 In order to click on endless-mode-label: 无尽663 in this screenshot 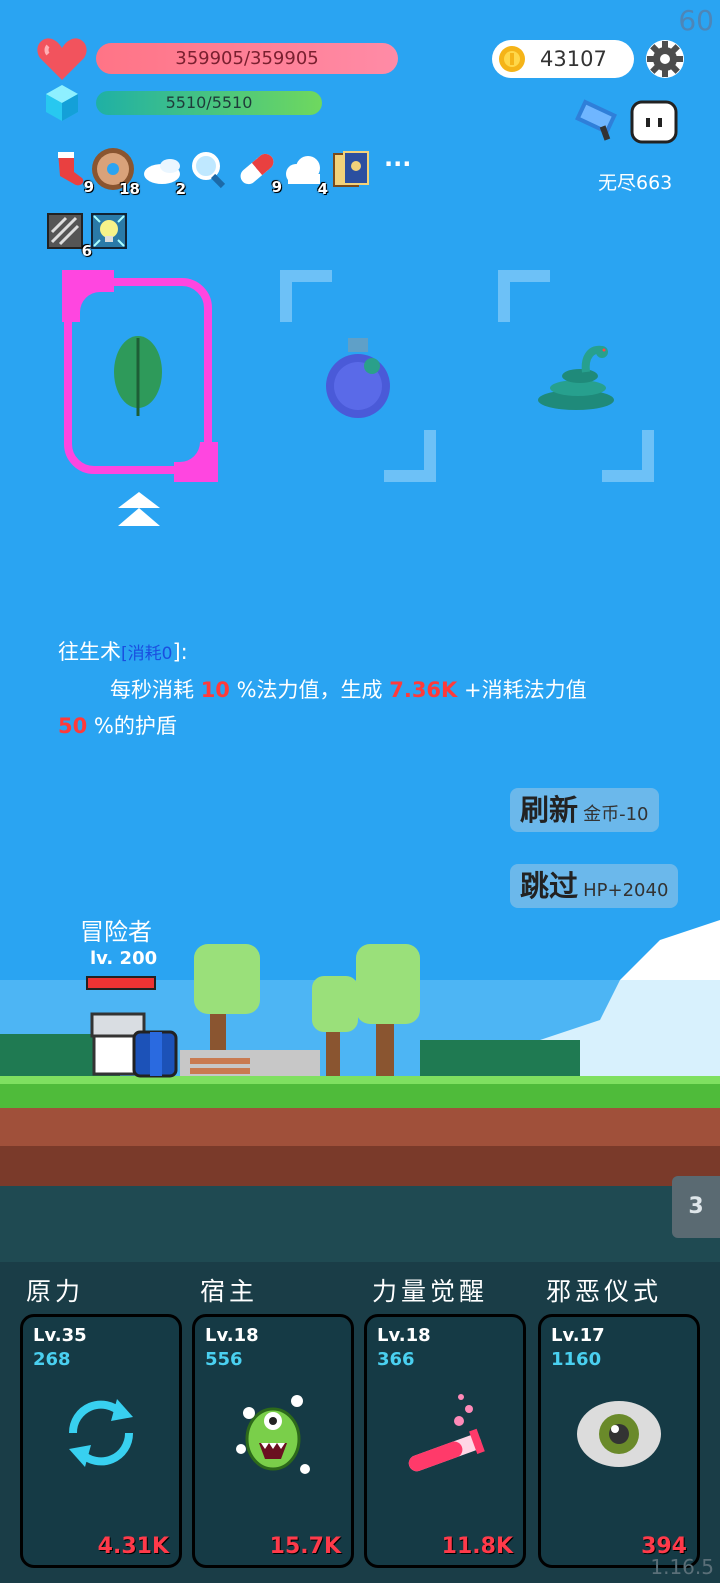, I will do `click(635, 183)`.